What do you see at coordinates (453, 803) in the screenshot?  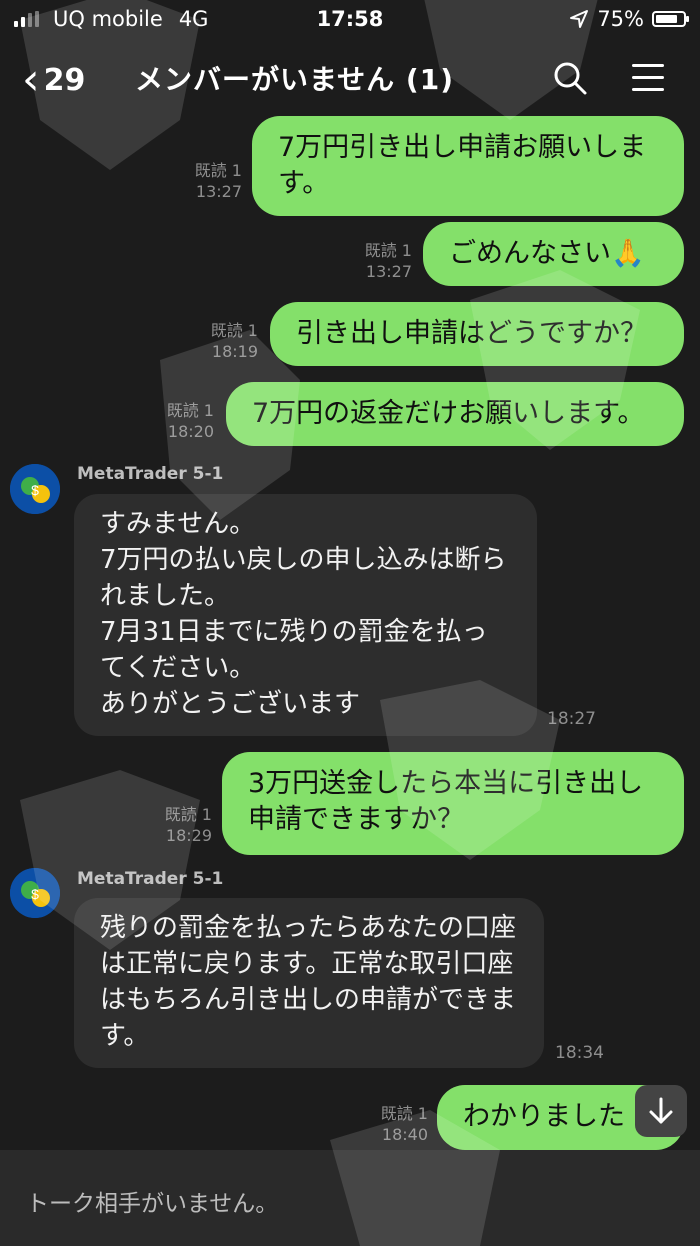 I see `outgoing-message: 3万円送金したら本当に引き出し申請できますか？` at bounding box center [453, 803].